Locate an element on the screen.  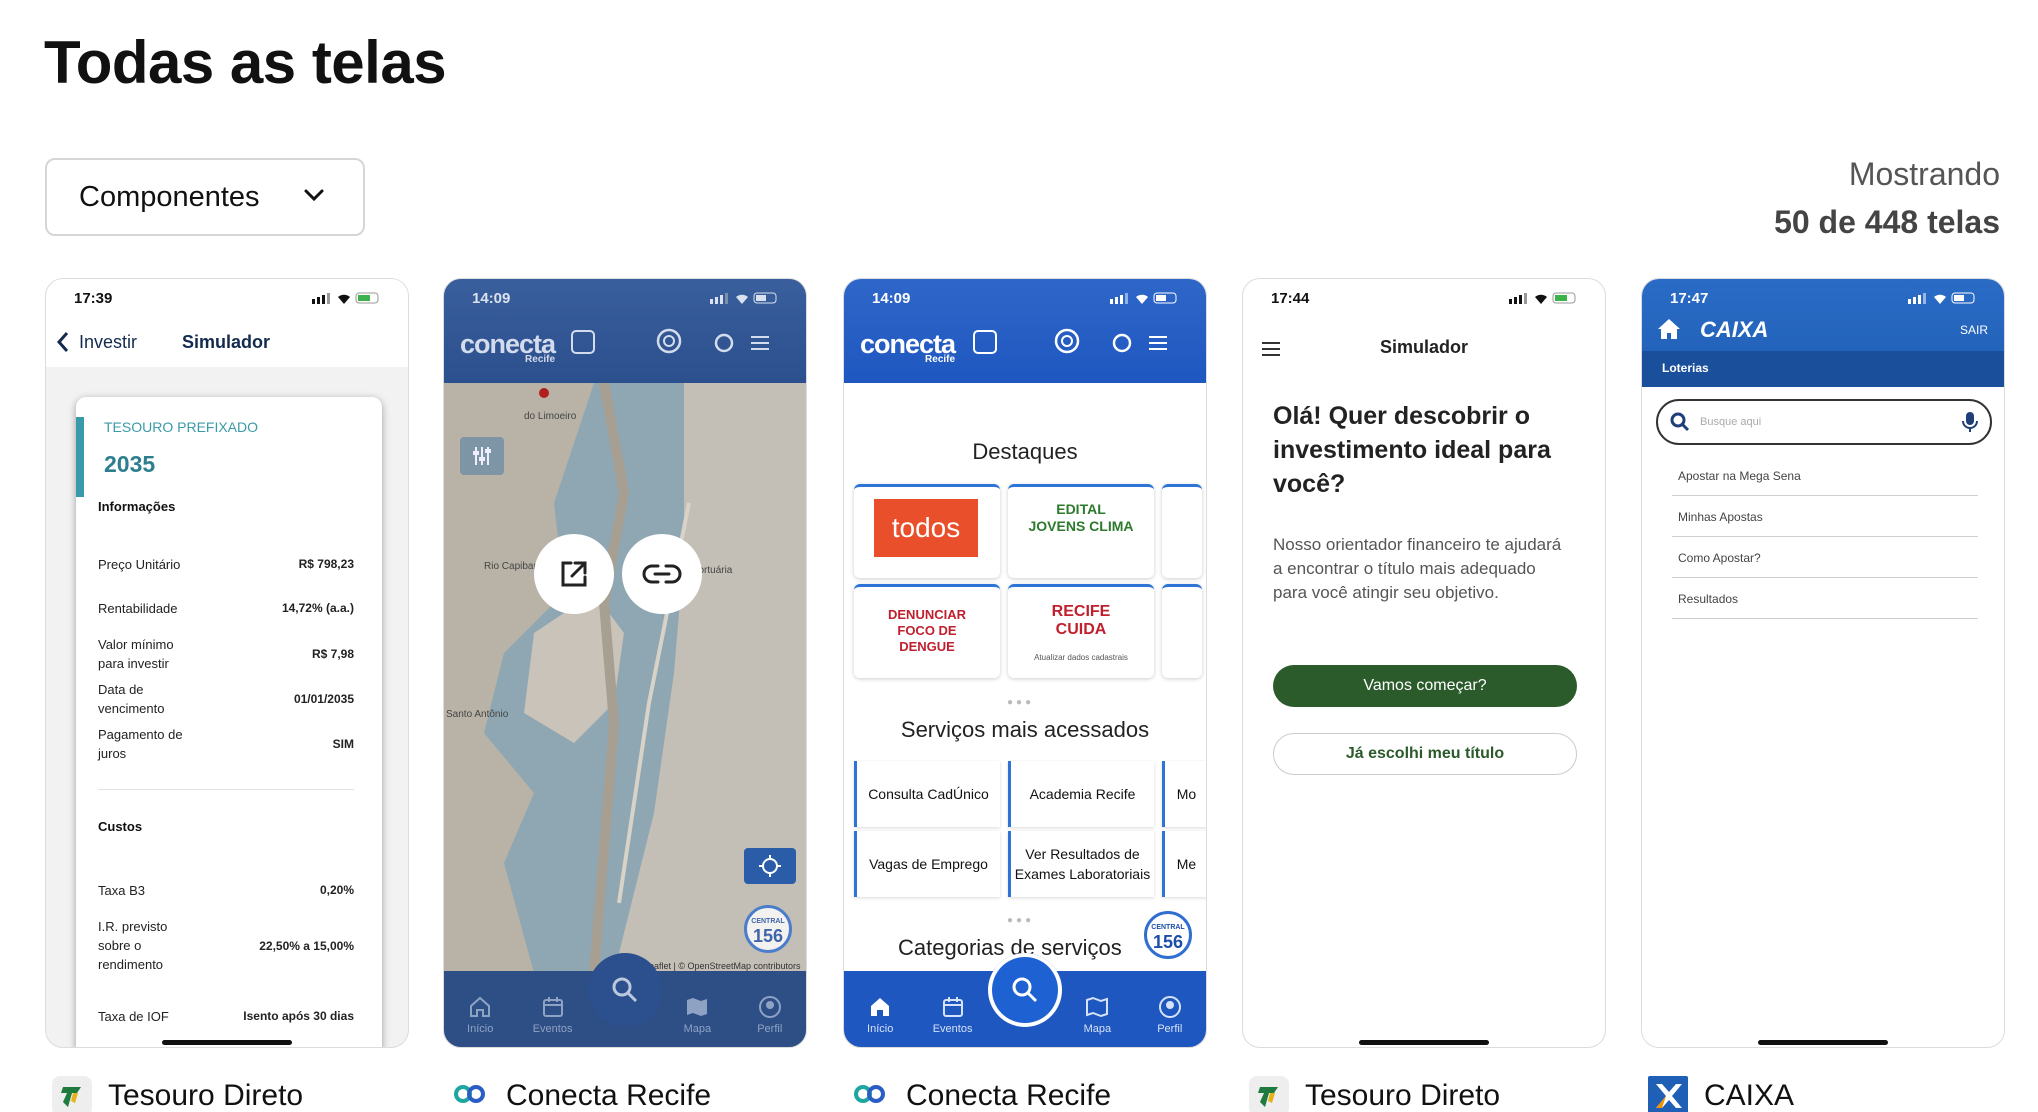
service-consulta-cadunico: Consulta CadÚnico is located at coordinates (927, 794).